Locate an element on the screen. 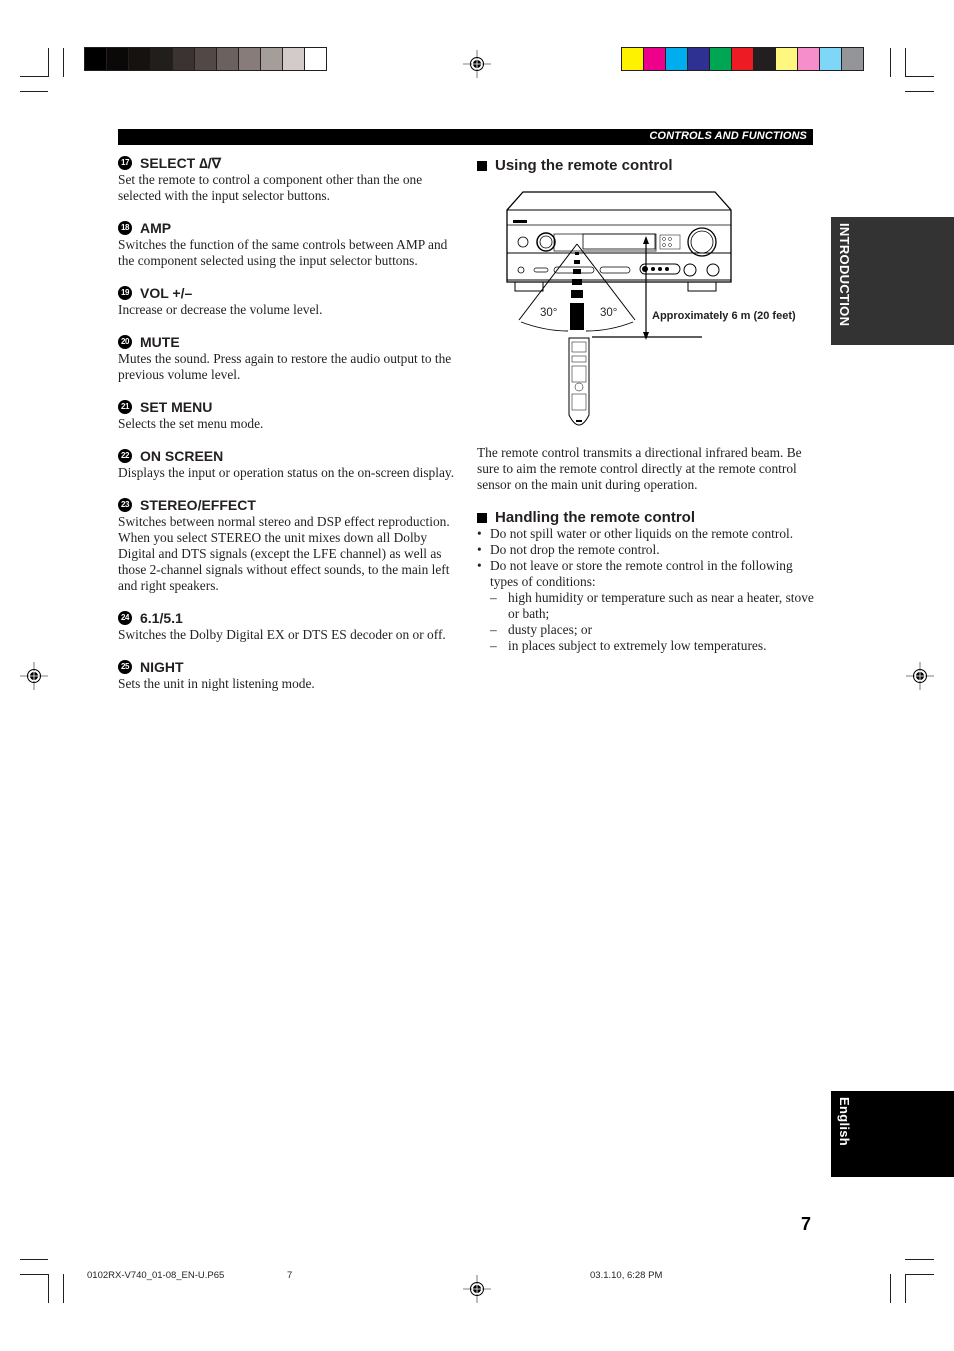 The image size is (954, 1351). item-title: SELECT ∆/∇ is located at coordinates (180, 163).